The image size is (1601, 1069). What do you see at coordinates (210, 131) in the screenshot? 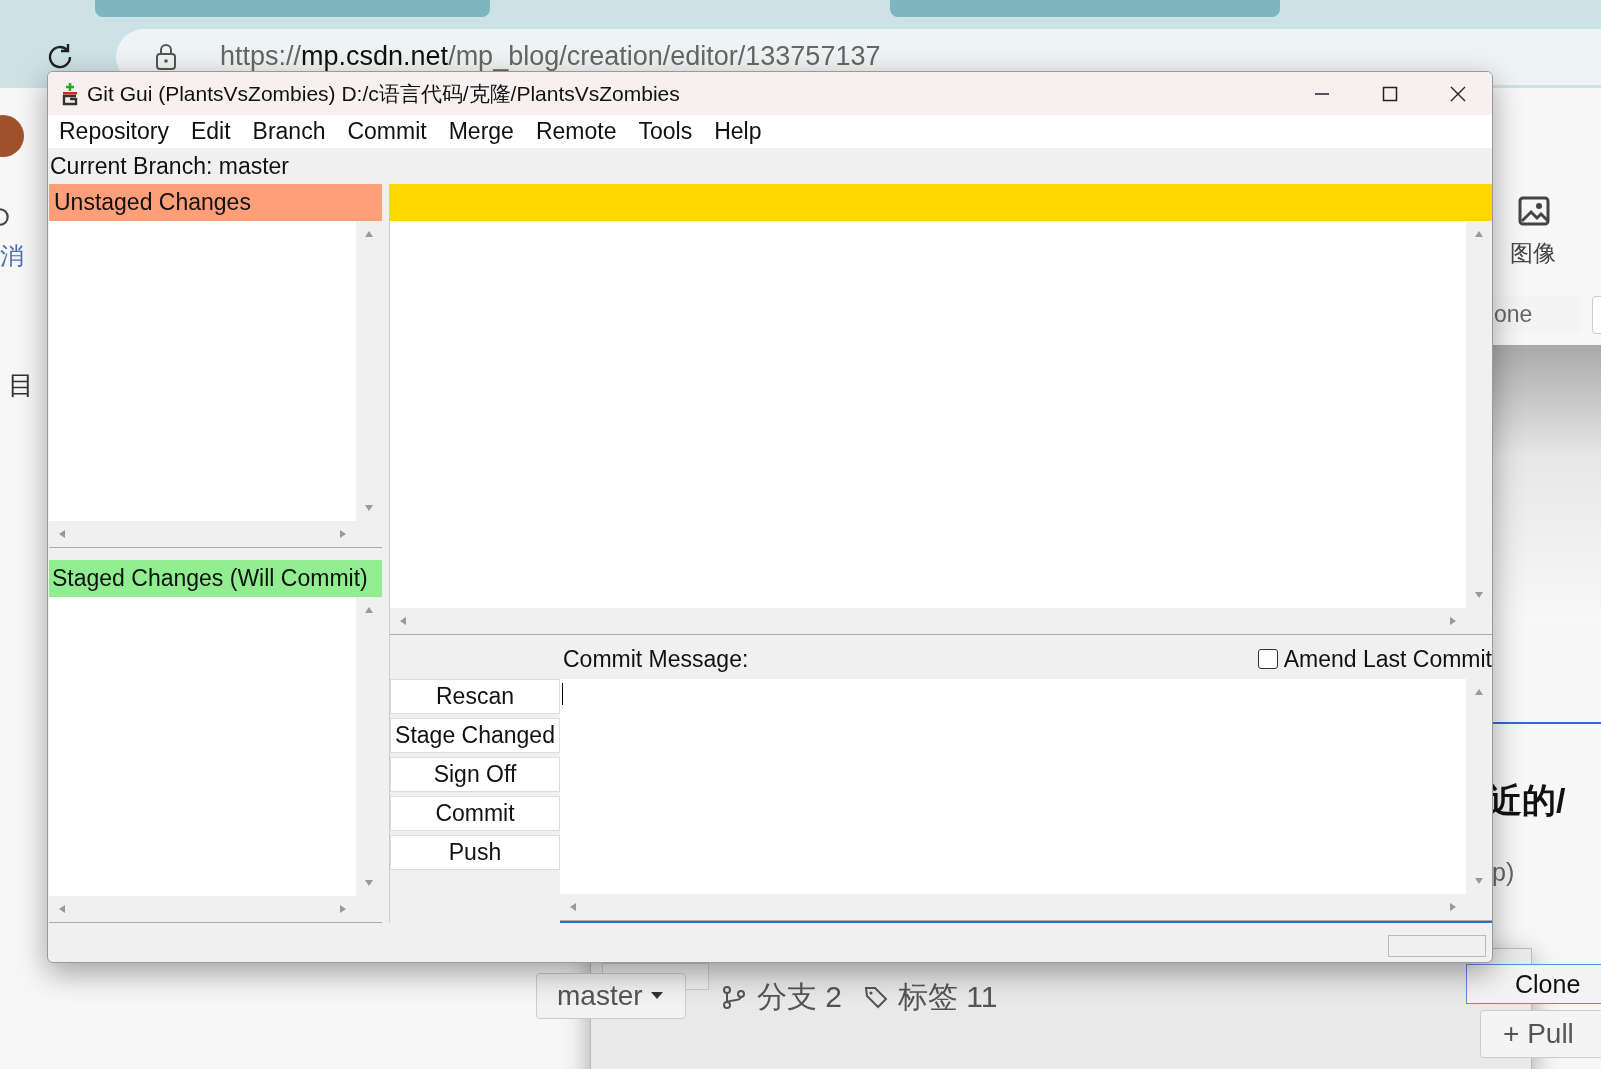
I see `menu-item: Edit` at bounding box center [210, 131].